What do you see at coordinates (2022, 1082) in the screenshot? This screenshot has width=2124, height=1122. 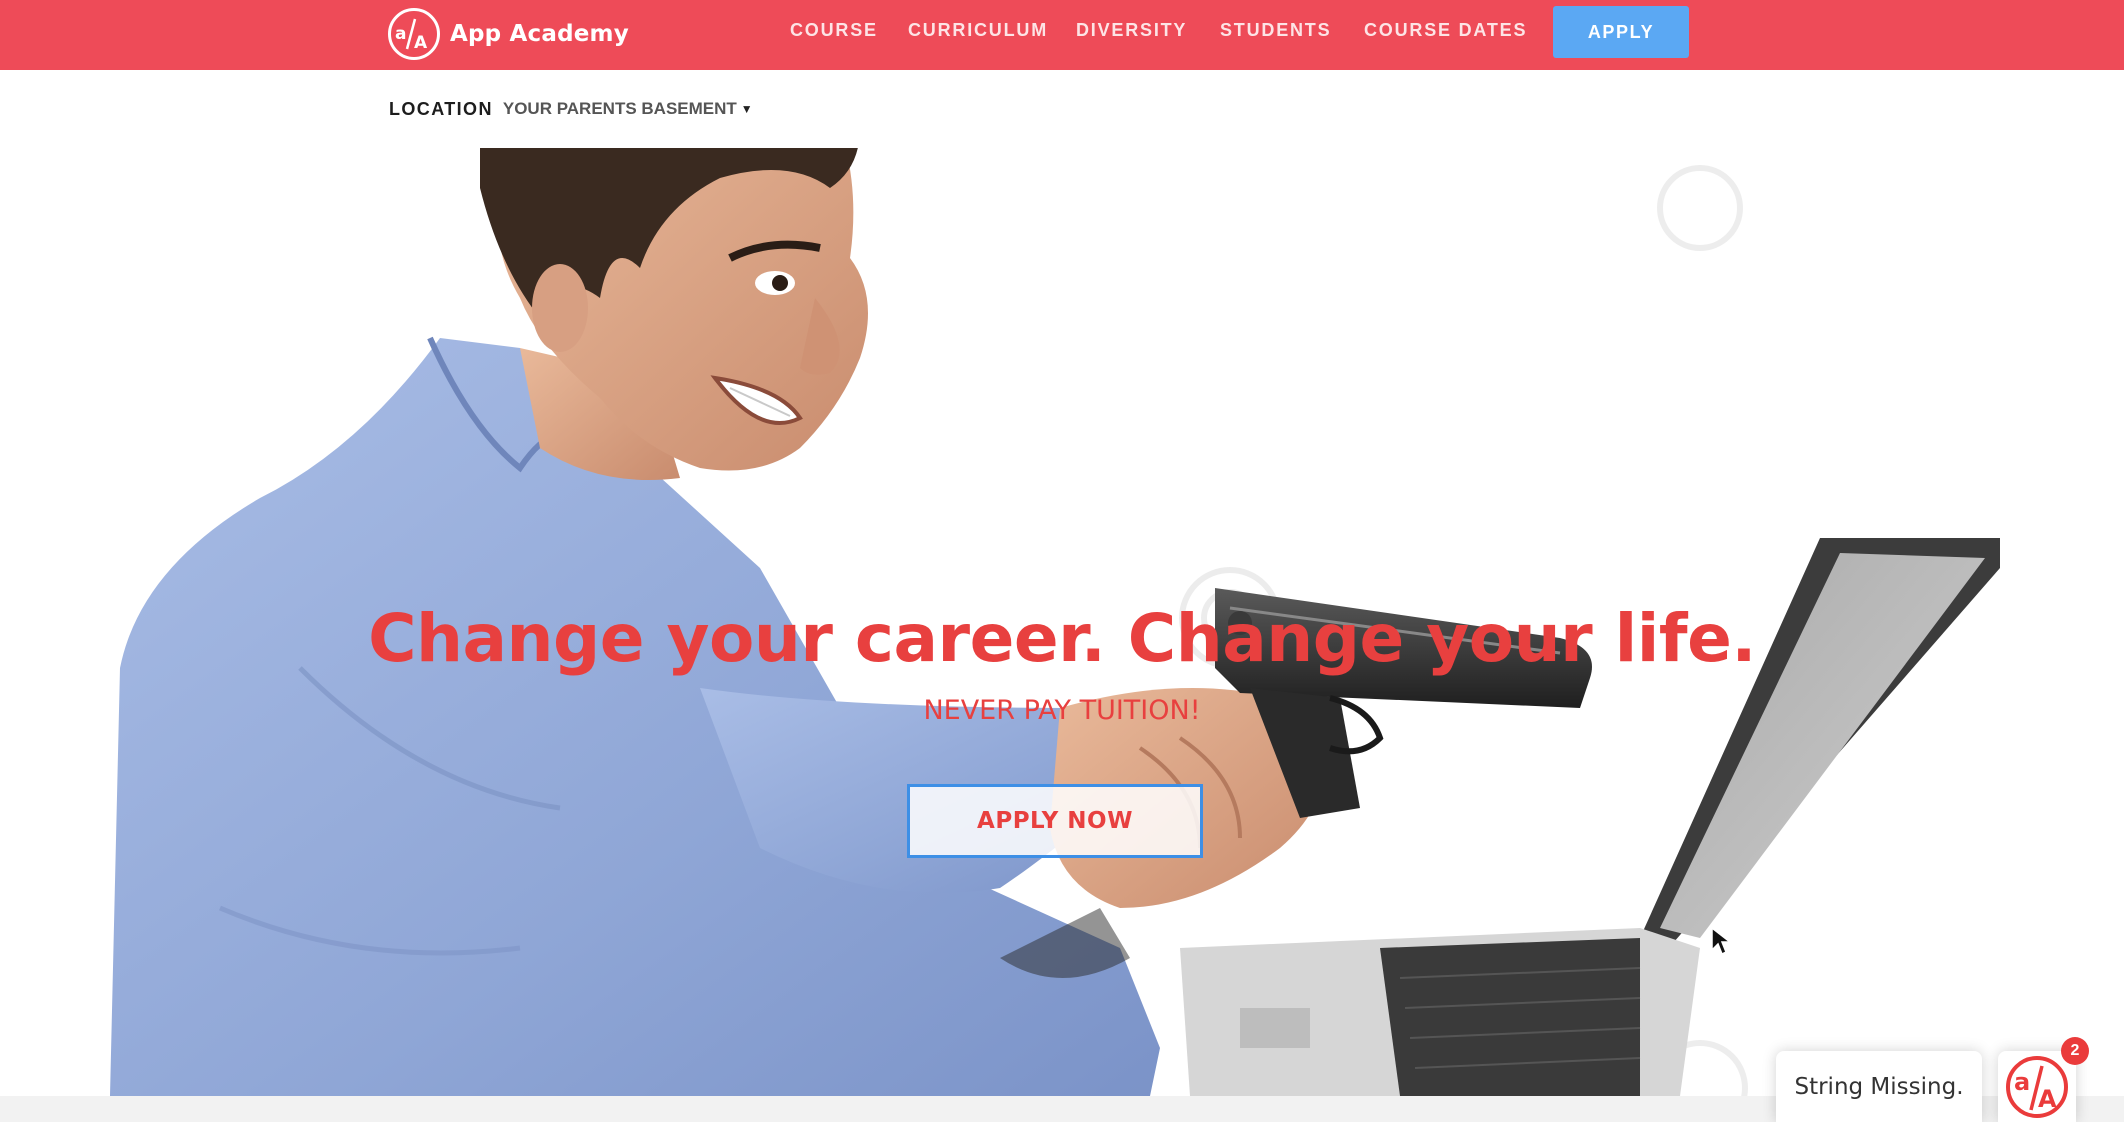 I see `svg-text: a` at bounding box center [2022, 1082].